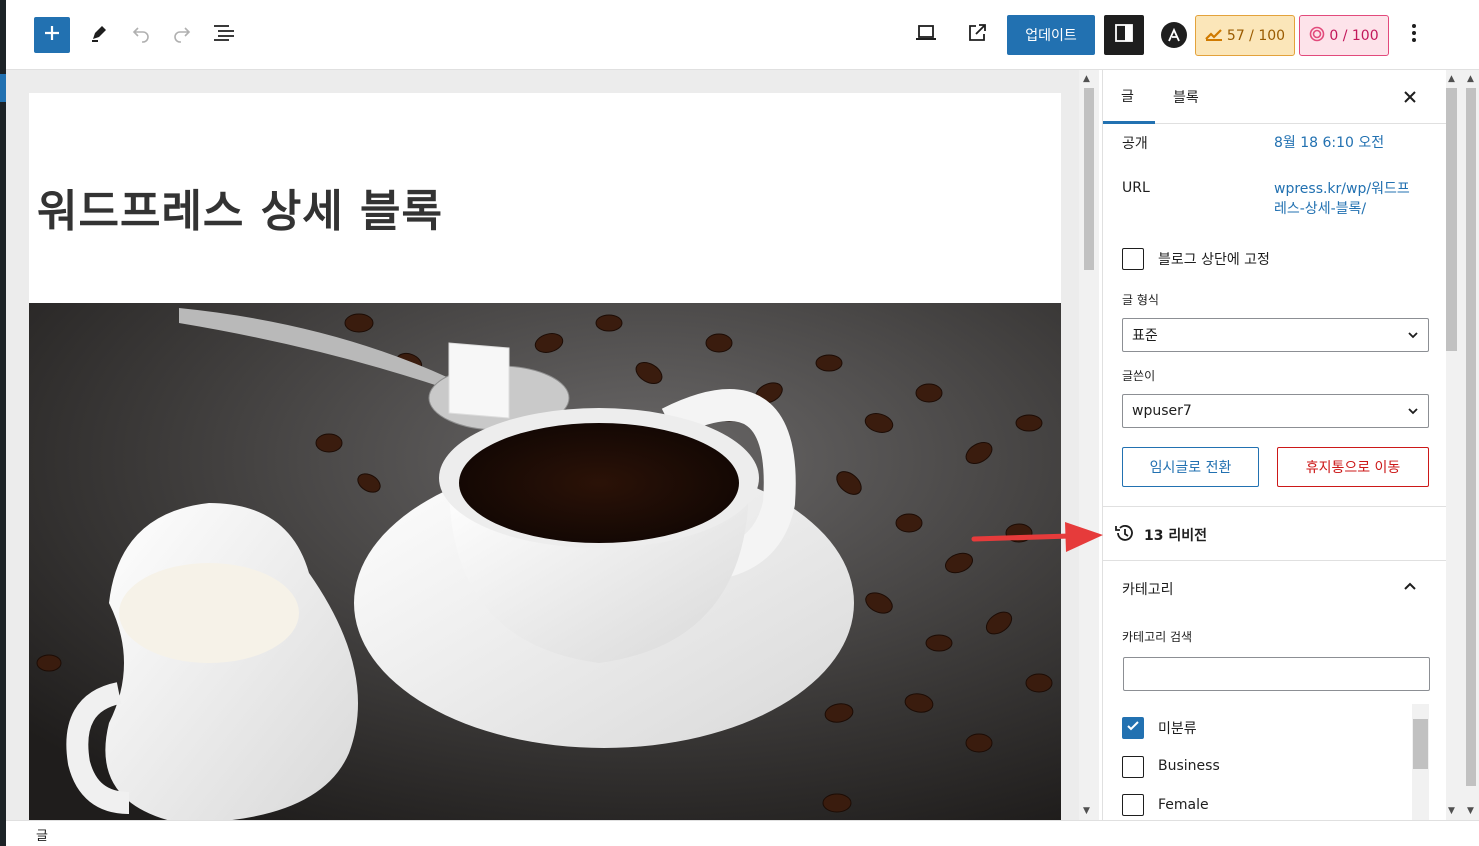 The width and height of the screenshot is (1479, 846). What do you see at coordinates (1420, 744) in the screenshot?
I see `category-list-scrollbar-thumb` at bounding box center [1420, 744].